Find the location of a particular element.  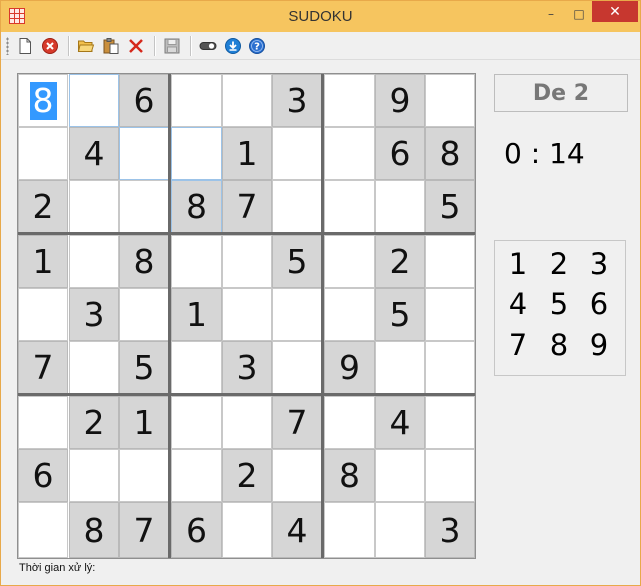

sudoku-cell-r5-c4: 1 is located at coordinates (196, 314).